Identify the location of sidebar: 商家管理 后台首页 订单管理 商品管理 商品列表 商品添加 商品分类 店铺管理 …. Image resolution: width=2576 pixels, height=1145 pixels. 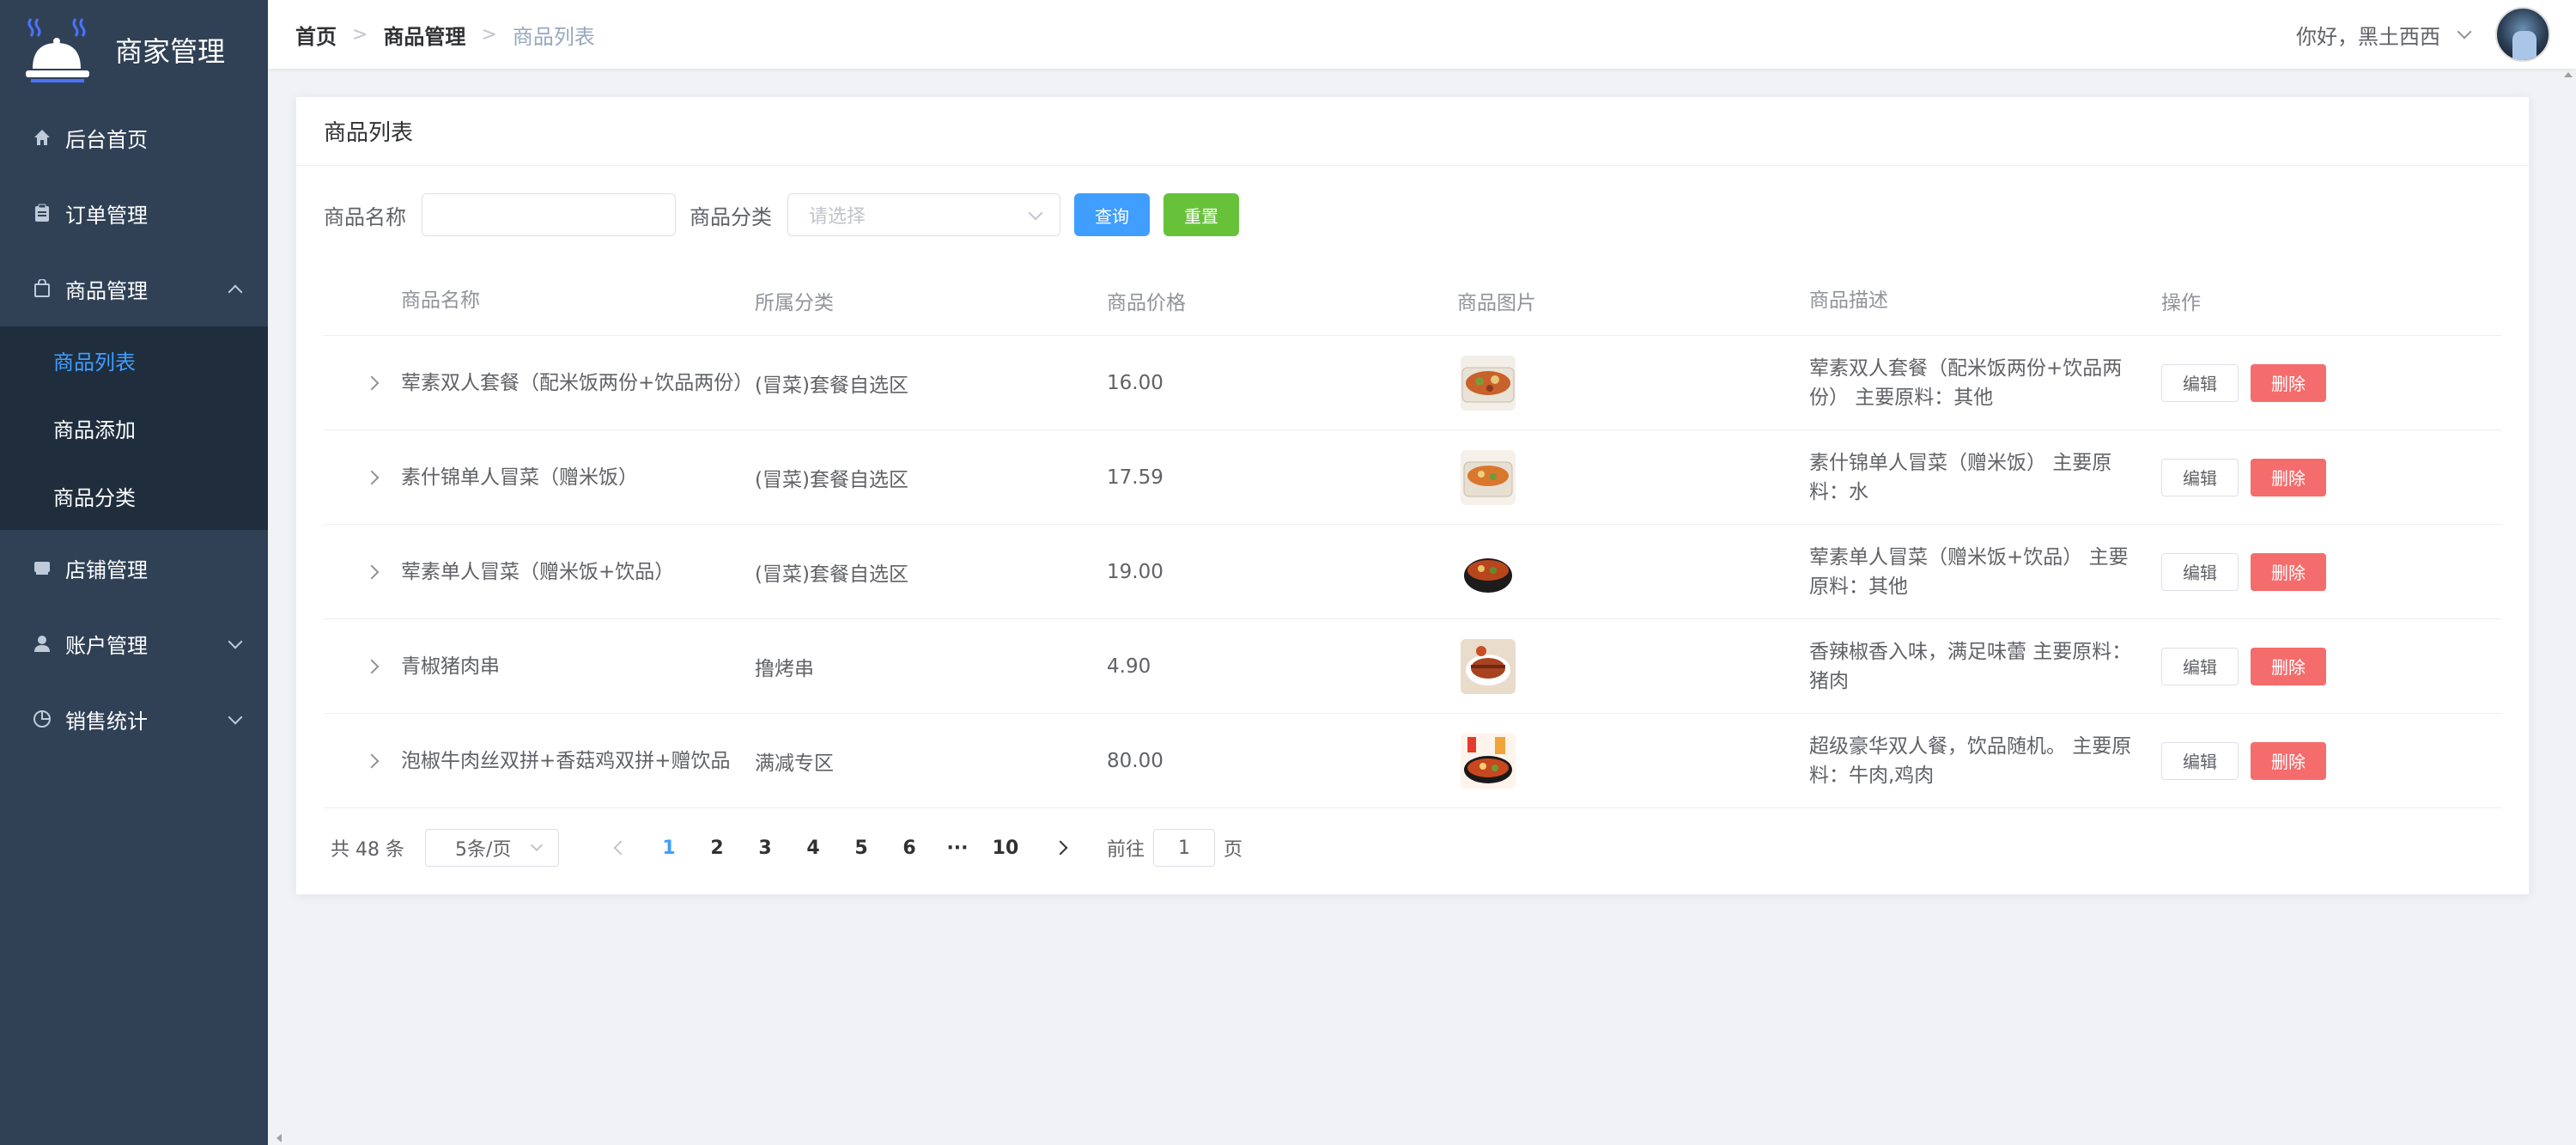
(134, 572).